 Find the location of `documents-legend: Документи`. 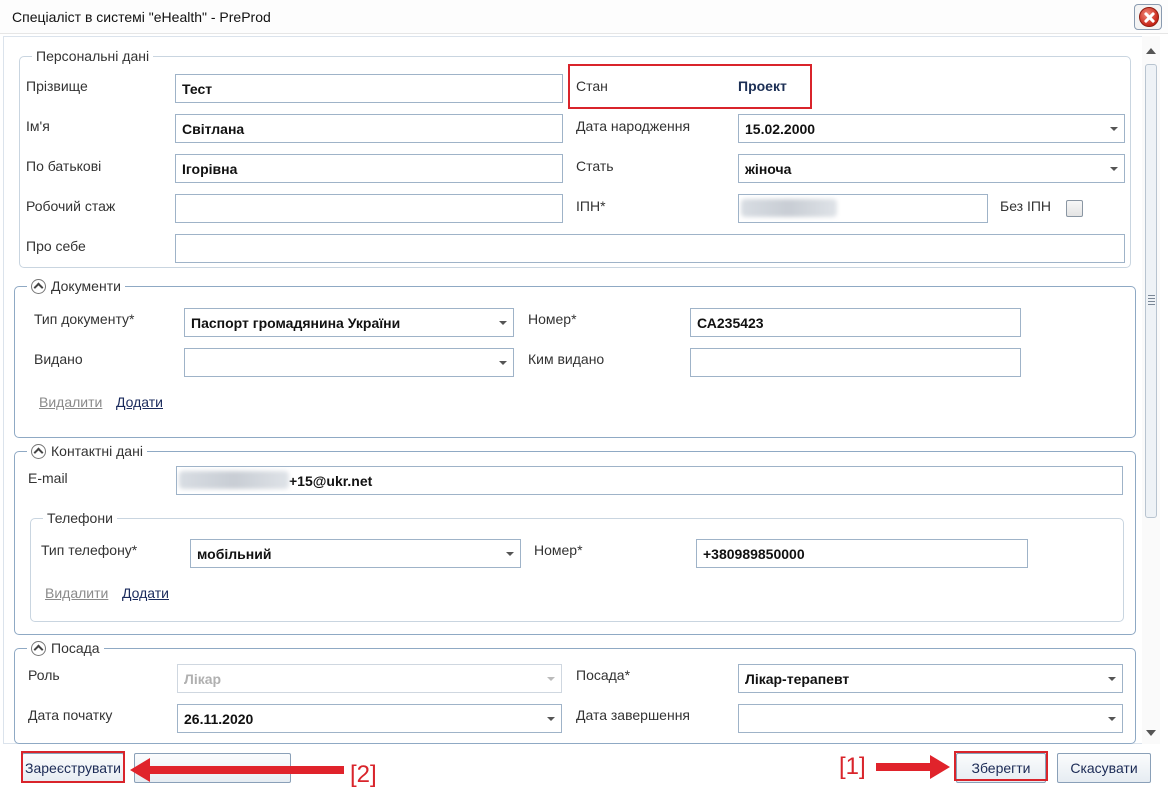

documents-legend: Документи is located at coordinates (76, 286).